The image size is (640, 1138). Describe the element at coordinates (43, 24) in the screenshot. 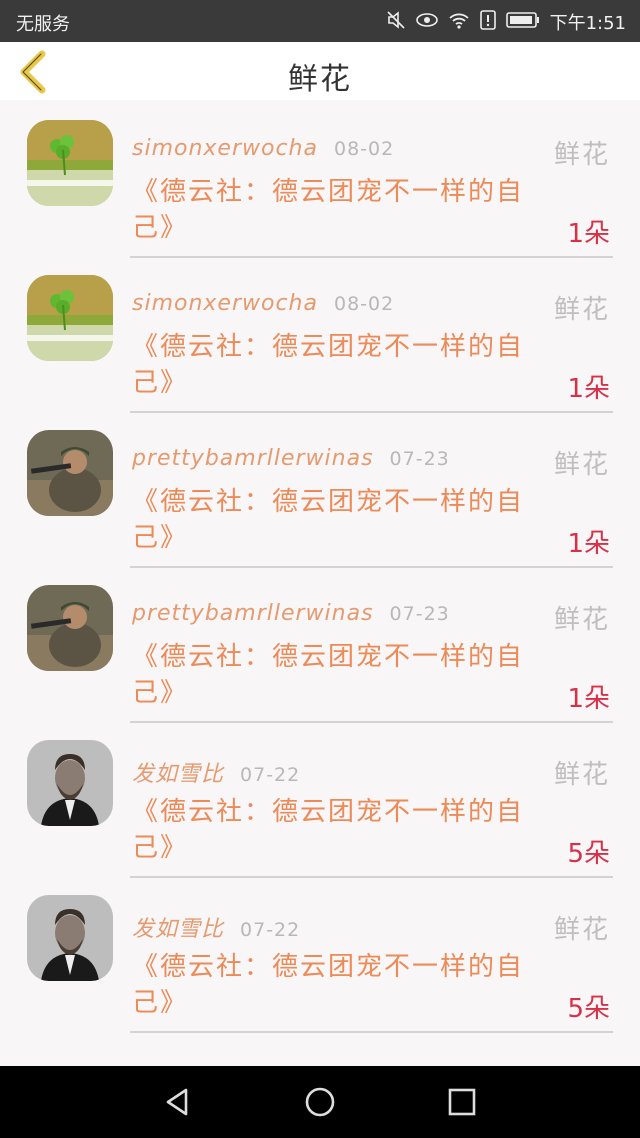

I see `carrier-text: 无服务` at that location.